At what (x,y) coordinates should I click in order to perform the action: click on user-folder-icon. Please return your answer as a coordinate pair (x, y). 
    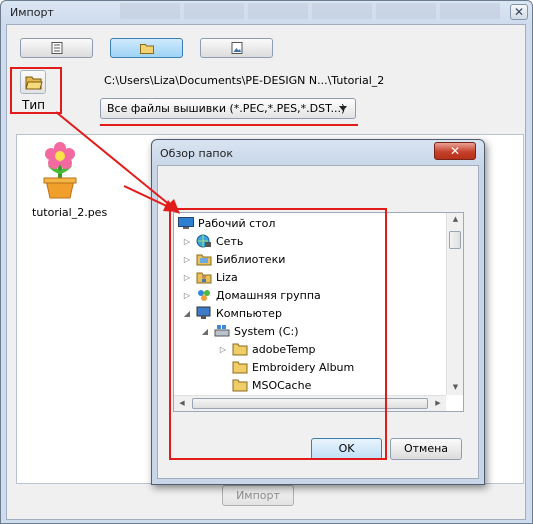
    Looking at the image, I should click on (204, 278).